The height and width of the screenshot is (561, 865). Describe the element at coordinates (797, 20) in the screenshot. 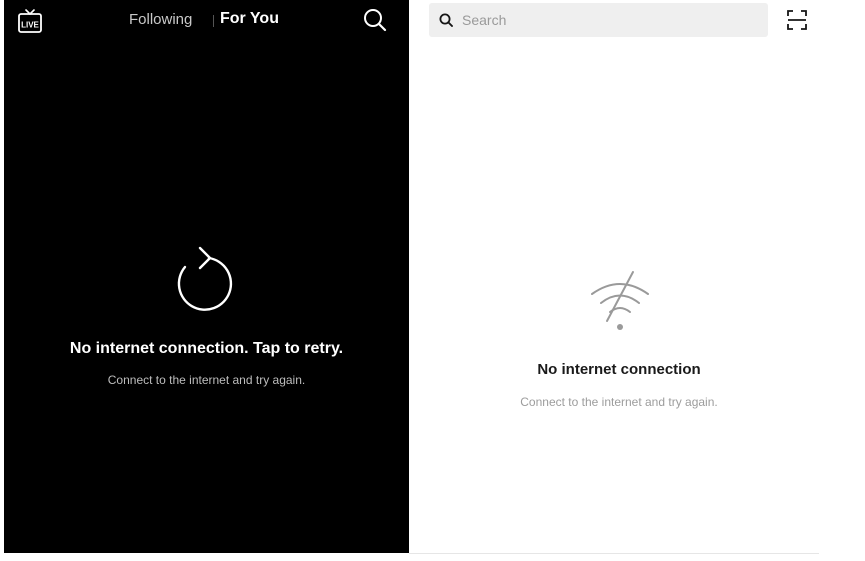

I see `scan-qr-icon` at that location.